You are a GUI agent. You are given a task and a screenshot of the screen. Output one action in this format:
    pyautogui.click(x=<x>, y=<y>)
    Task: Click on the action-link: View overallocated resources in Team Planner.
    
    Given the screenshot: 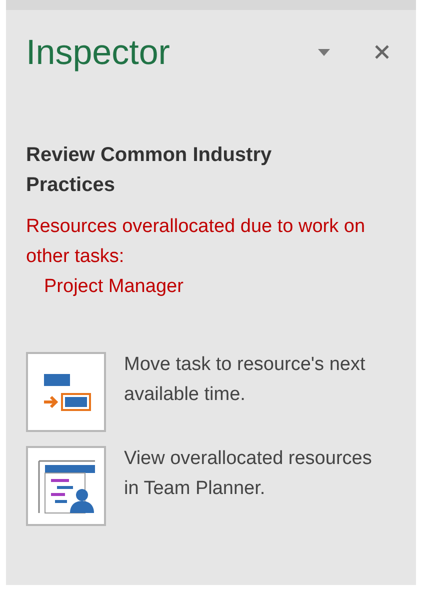 What is the action you would take?
    pyautogui.click(x=254, y=474)
    